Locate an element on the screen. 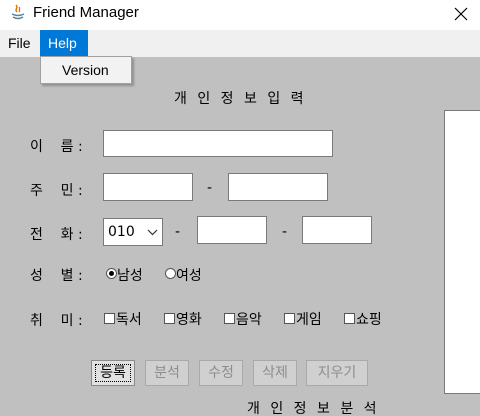 The width and height of the screenshot is (480, 416). phone-dash-1: - is located at coordinates (178, 232).